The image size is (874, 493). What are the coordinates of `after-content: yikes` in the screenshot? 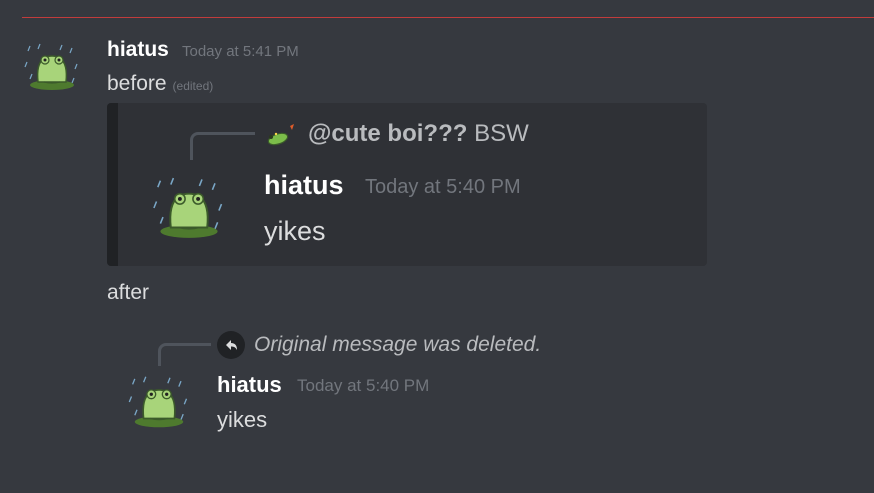 It's located at (242, 419).